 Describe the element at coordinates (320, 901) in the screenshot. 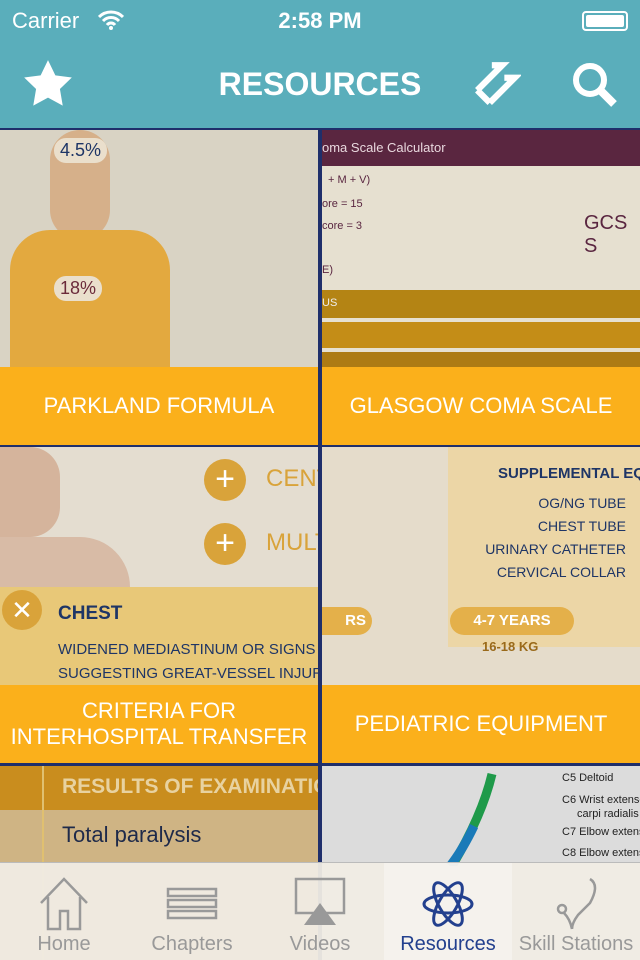

I see `airplay-icon` at that location.